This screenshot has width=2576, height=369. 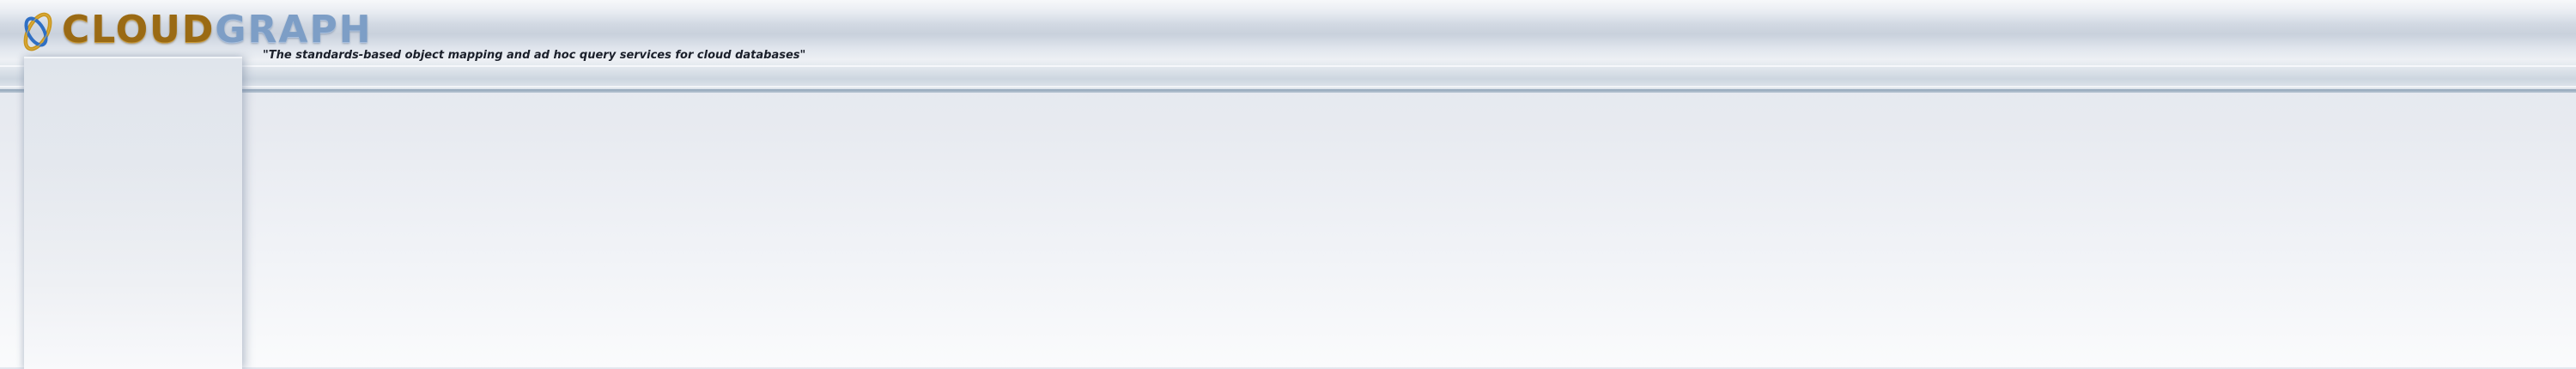 What do you see at coordinates (1288, 91) in the screenshot?
I see `header-bottom-rule` at bounding box center [1288, 91].